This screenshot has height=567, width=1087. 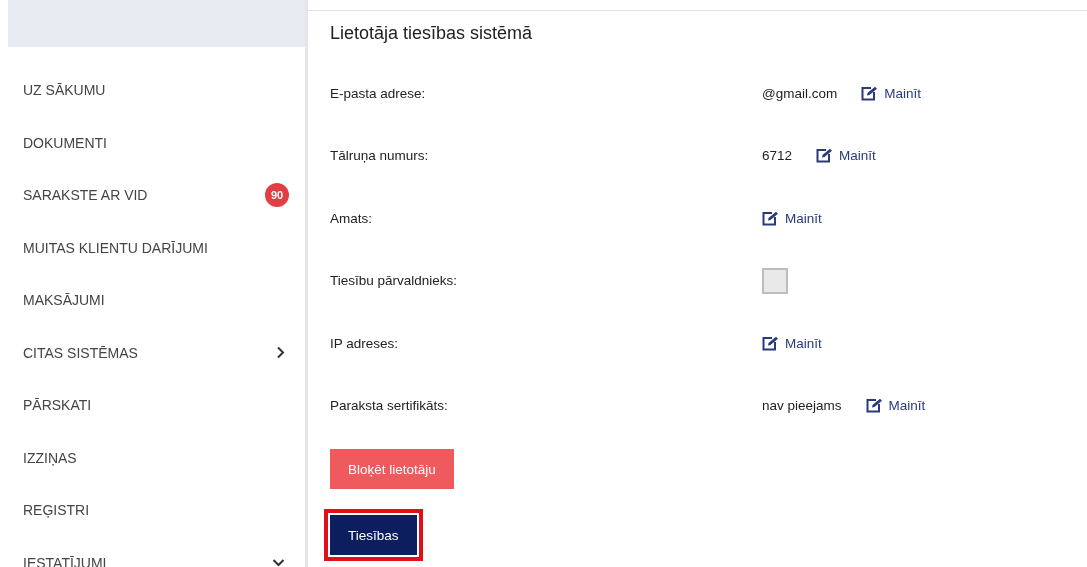 What do you see at coordinates (156, 551) in the screenshot?
I see `sidebar-item: IESTATĪJUMI` at bounding box center [156, 551].